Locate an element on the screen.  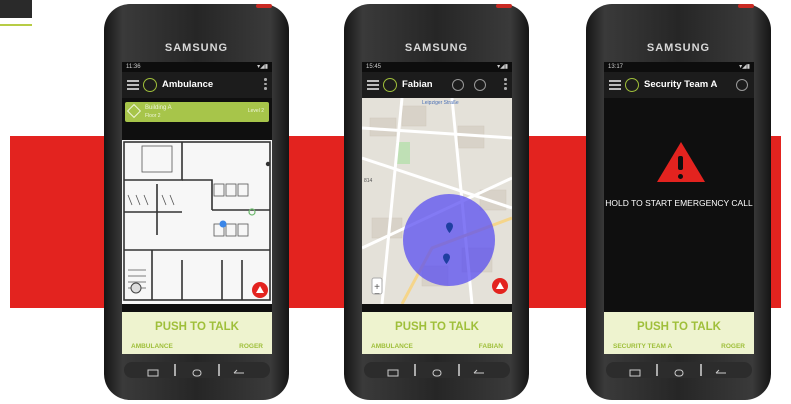
emergency-call-text: HOLD TO START EMERGENCY CALL is located at coordinates (679, 203).